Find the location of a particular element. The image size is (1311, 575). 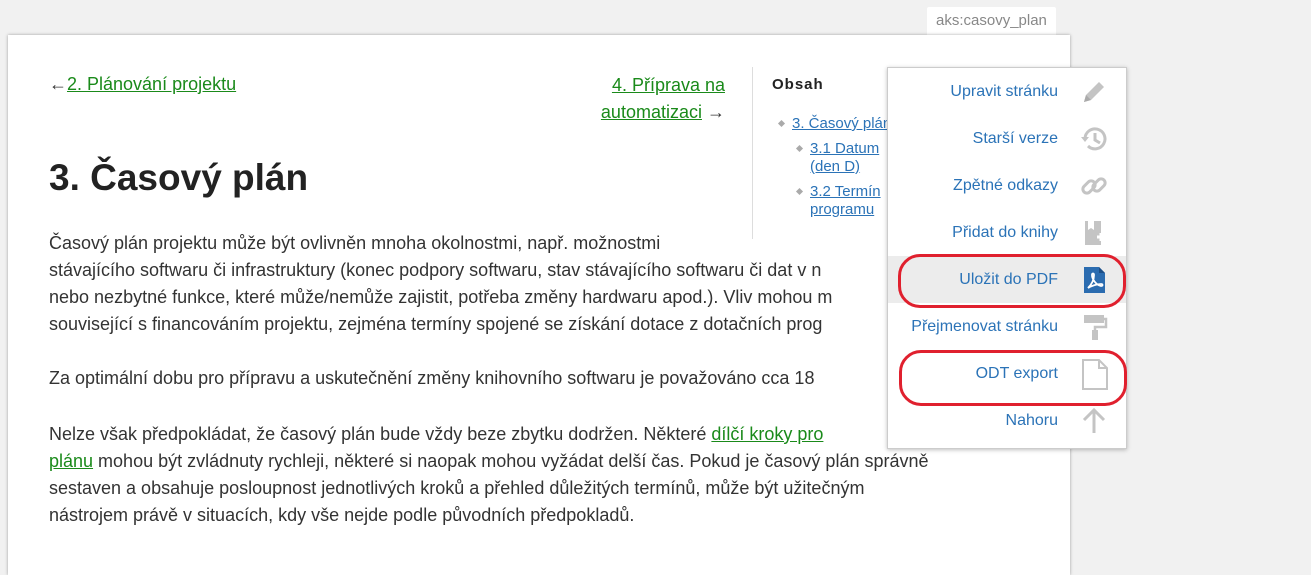

history-icon is located at coordinates (1094, 139).